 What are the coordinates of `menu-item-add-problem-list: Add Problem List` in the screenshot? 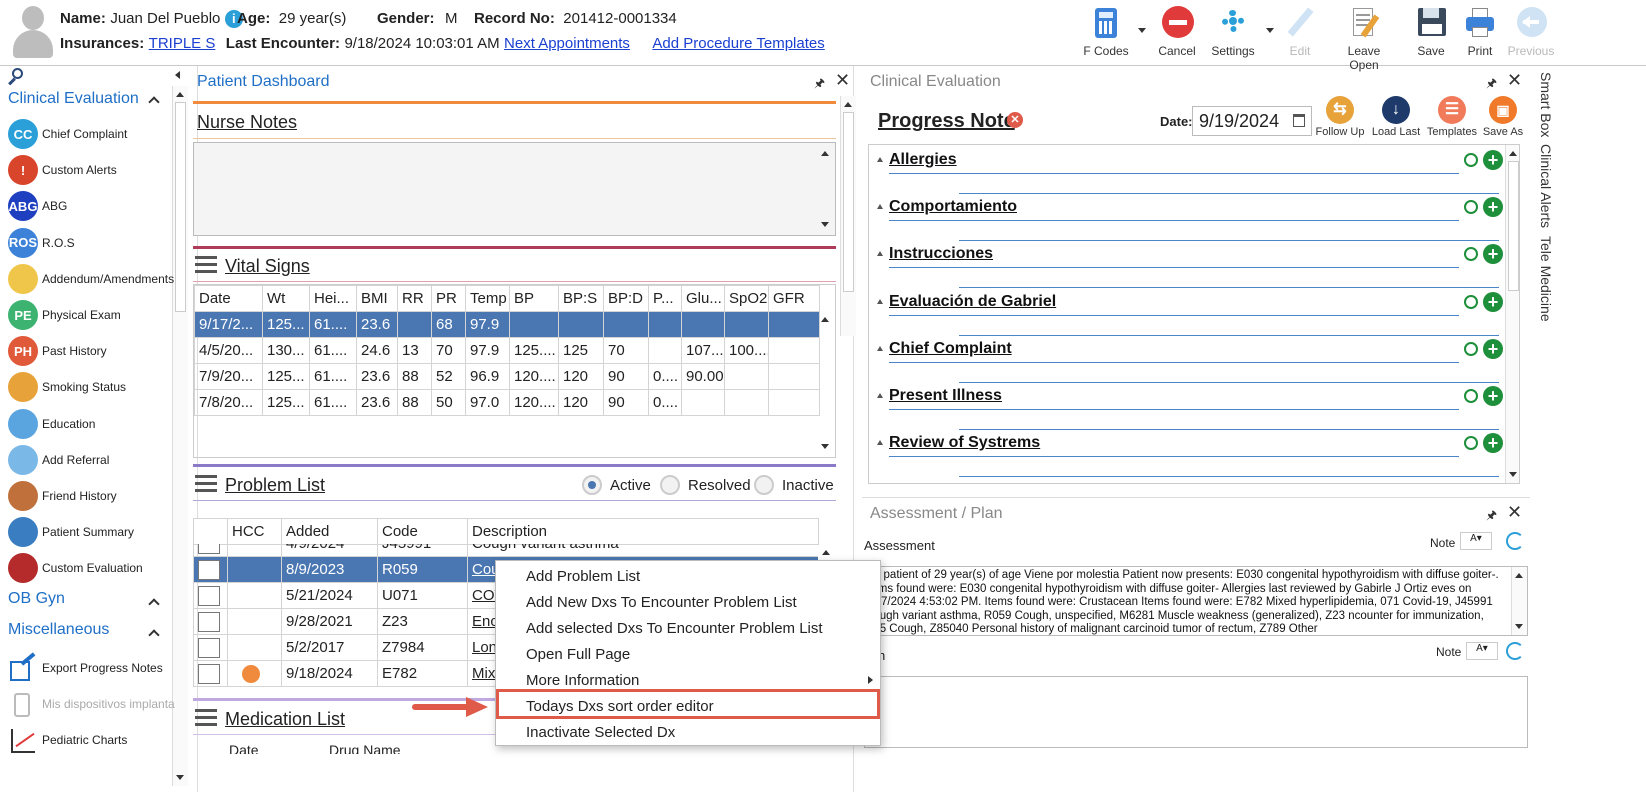 It's located at (583, 576).